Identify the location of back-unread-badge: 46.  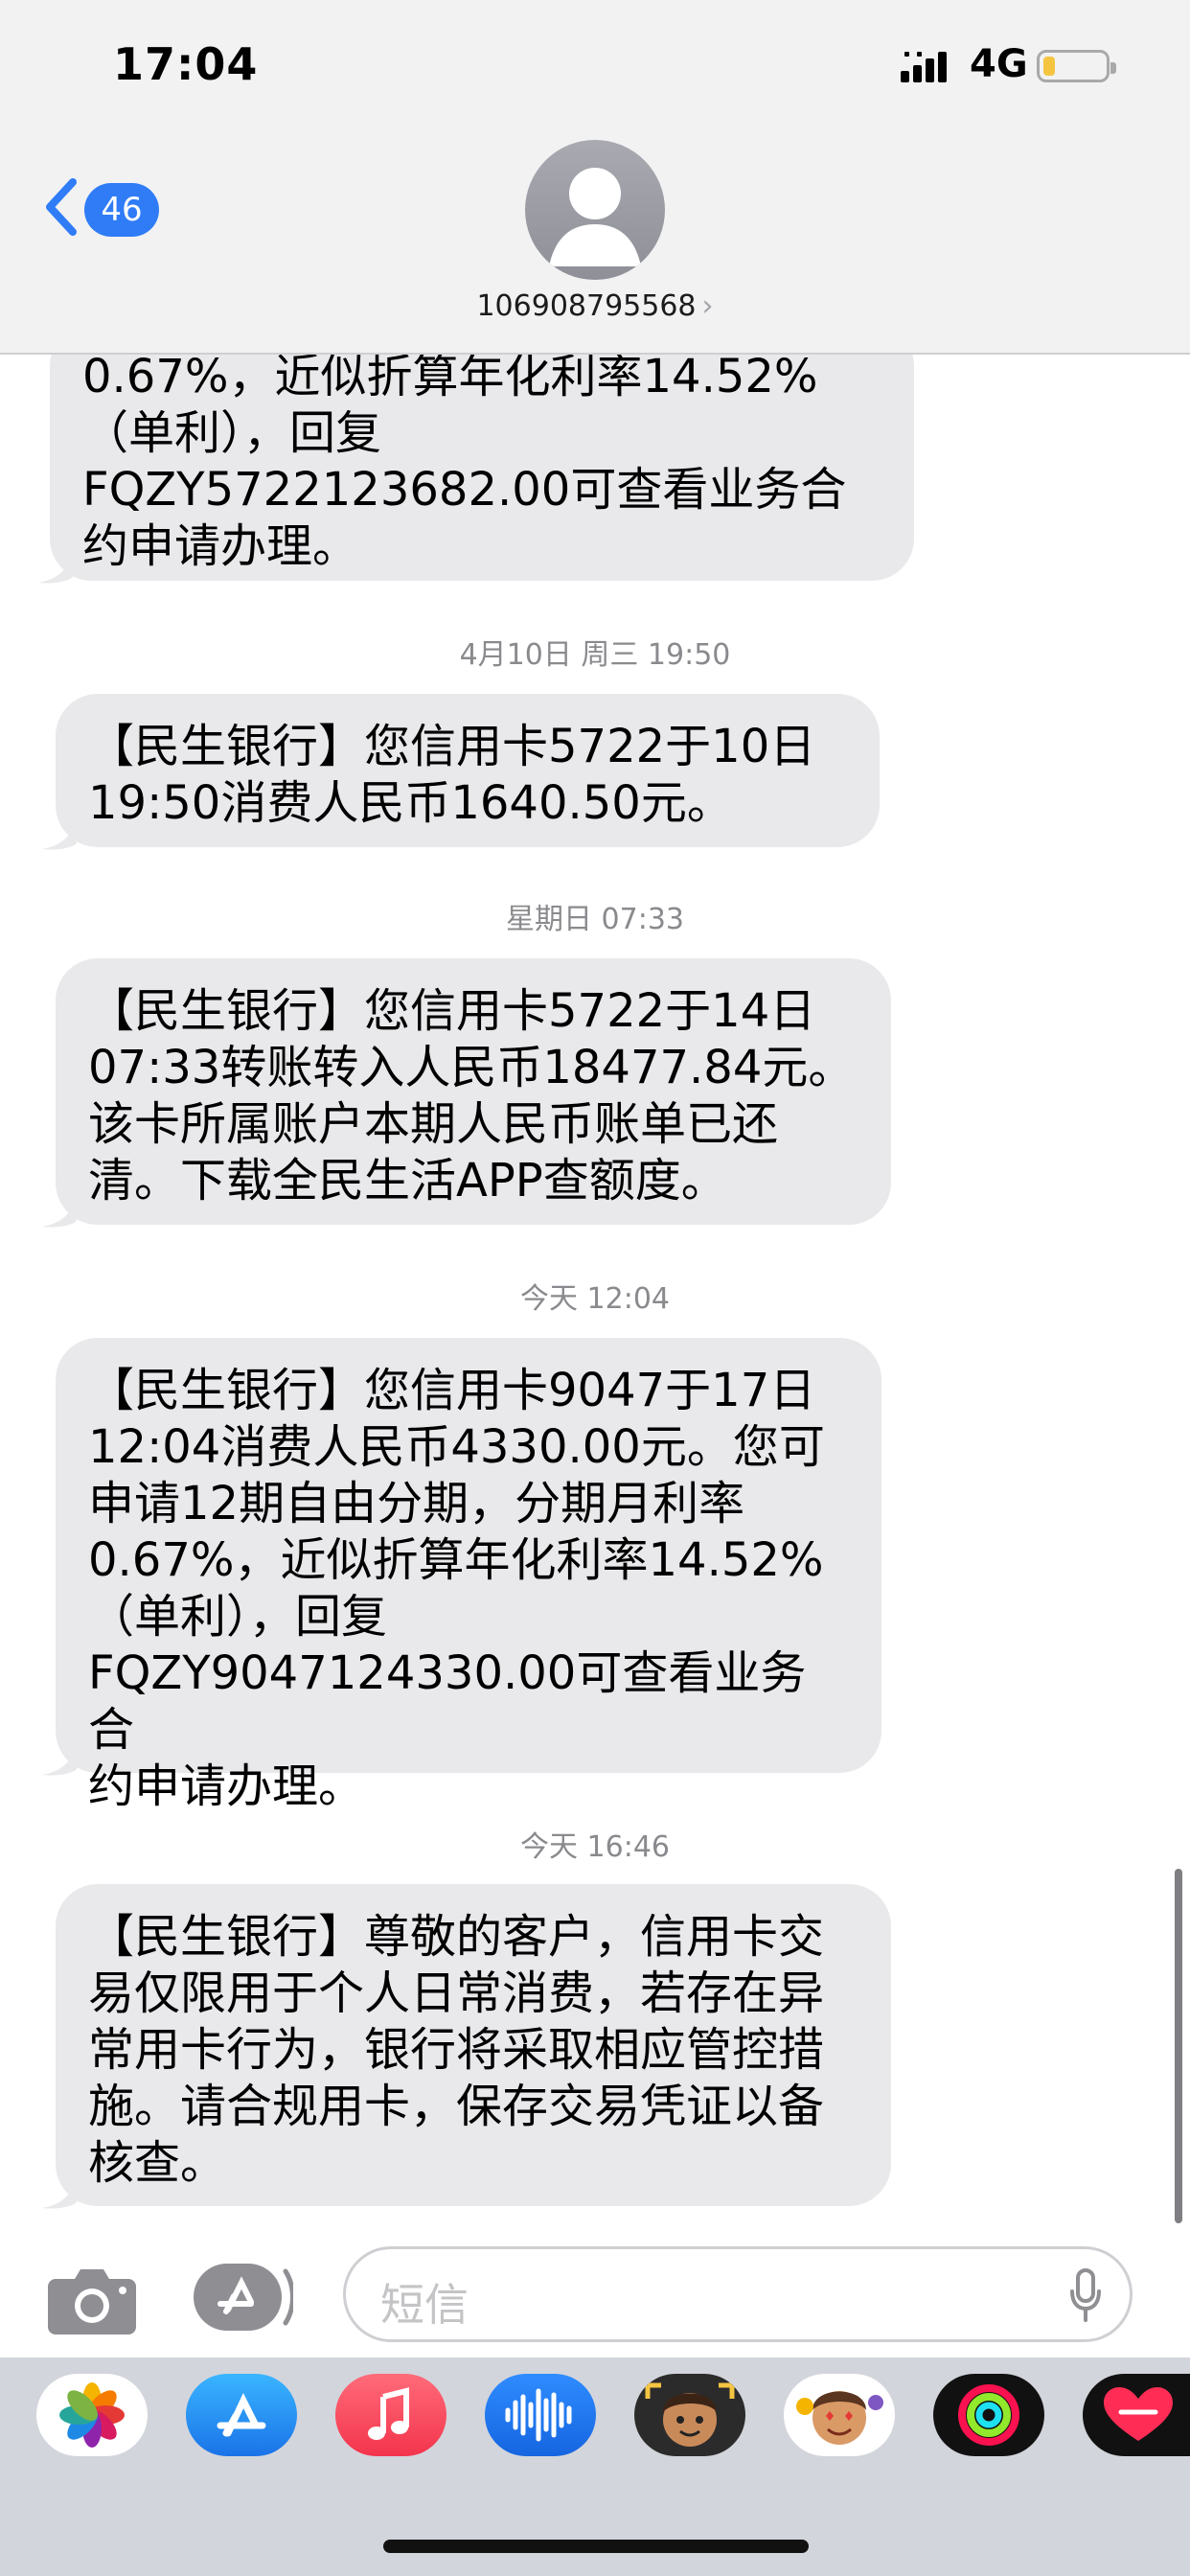
(122, 210).